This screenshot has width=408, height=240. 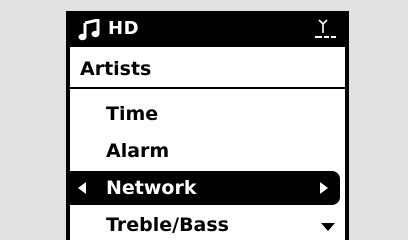 What do you see at coordinates (89, 30) in the screenshot?
I see `music-note-icon` at bounding box center [89, 30].